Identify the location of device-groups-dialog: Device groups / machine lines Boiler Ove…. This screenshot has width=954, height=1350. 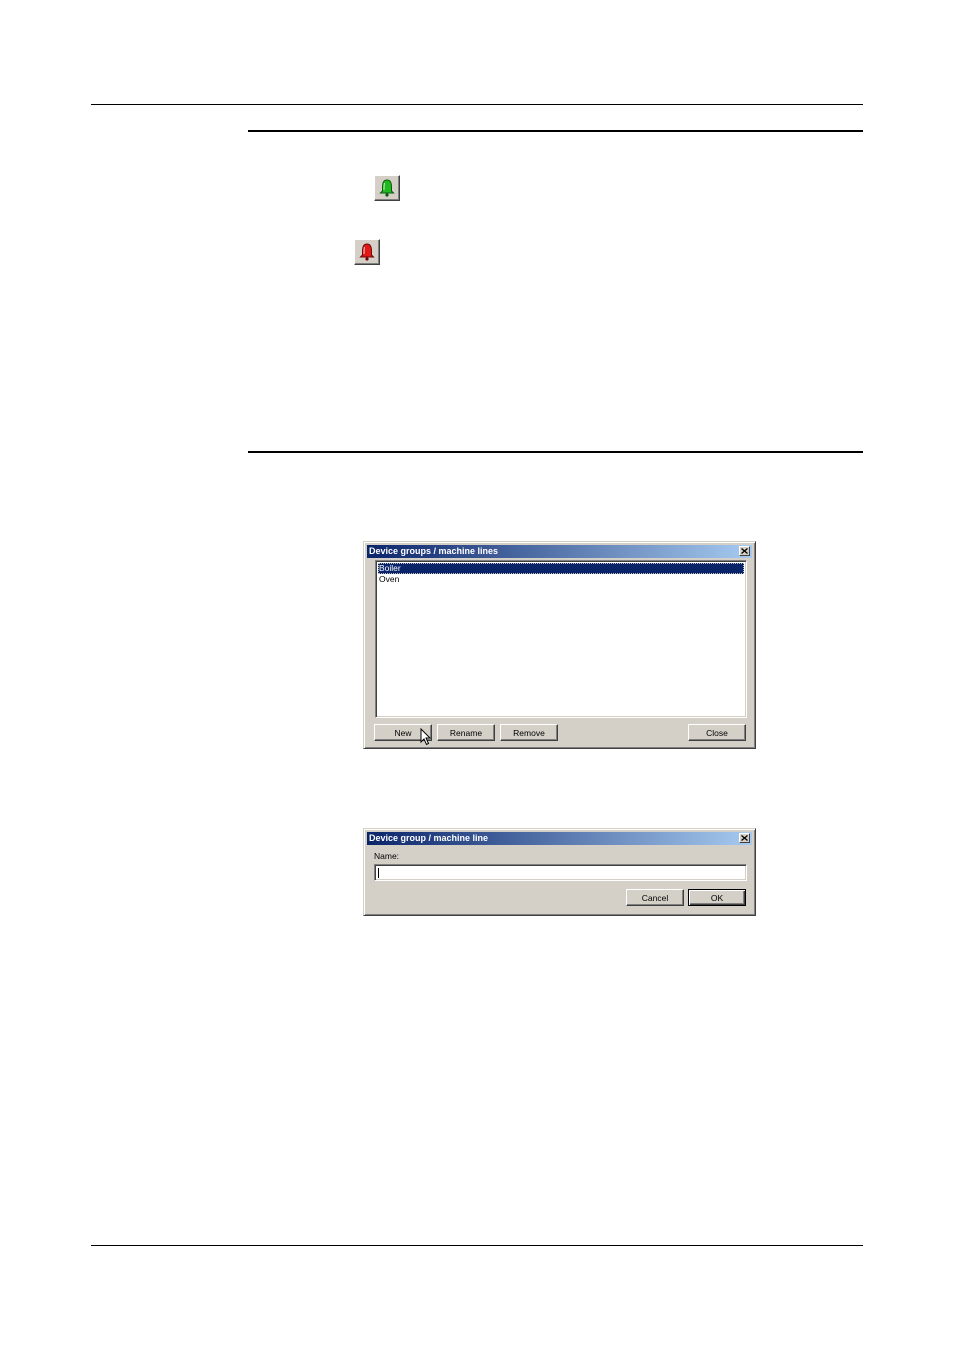
(559, 645).